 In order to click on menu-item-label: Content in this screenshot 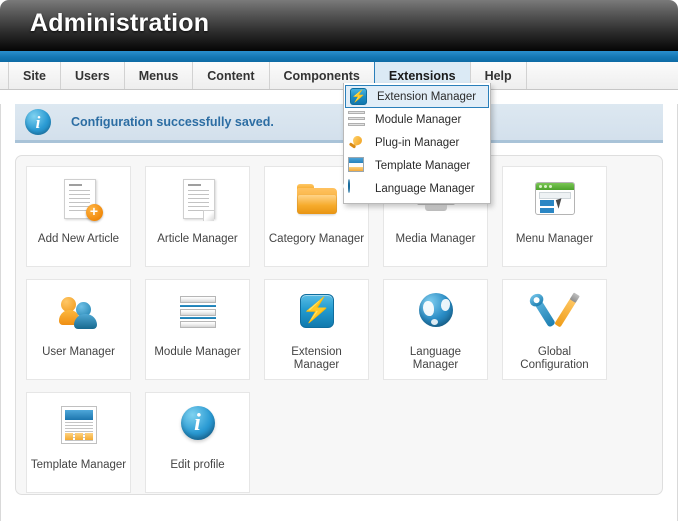, I will do `click(231, 75)`.